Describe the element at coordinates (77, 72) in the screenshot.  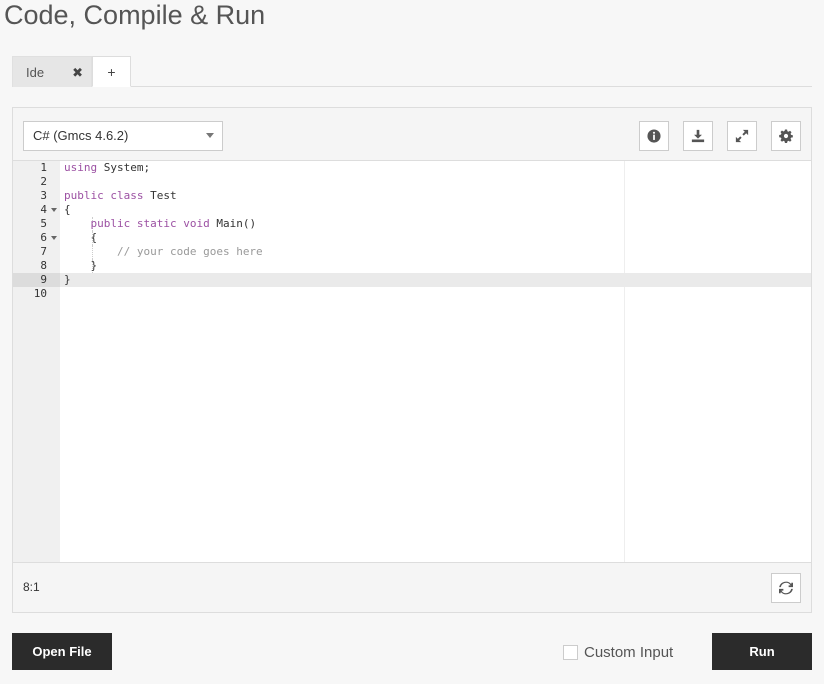
I see `close-tab-icon: ✖` at that location.